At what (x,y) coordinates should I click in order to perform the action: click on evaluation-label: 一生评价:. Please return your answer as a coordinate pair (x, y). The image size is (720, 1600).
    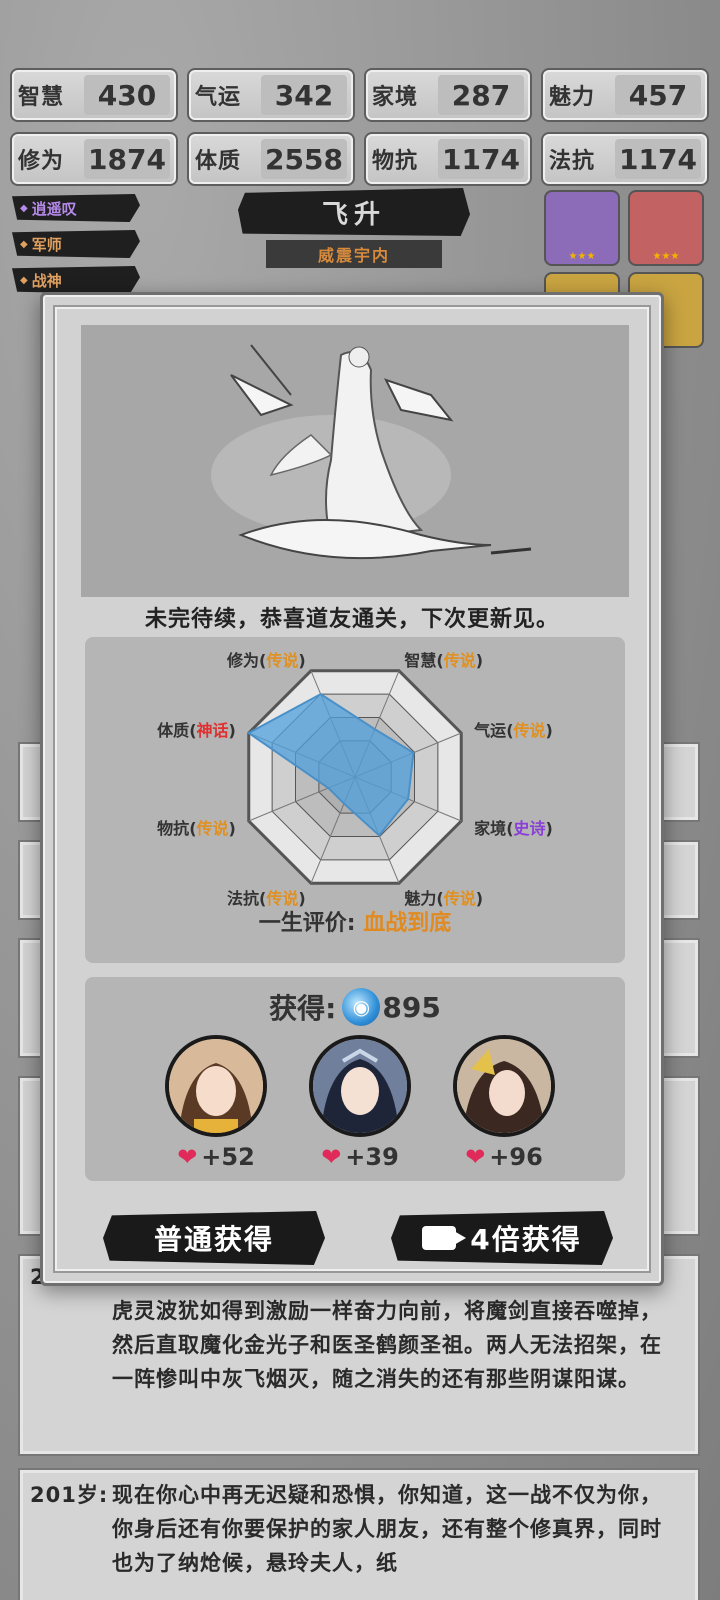
    Looking at the image, I should click on (307, 923).